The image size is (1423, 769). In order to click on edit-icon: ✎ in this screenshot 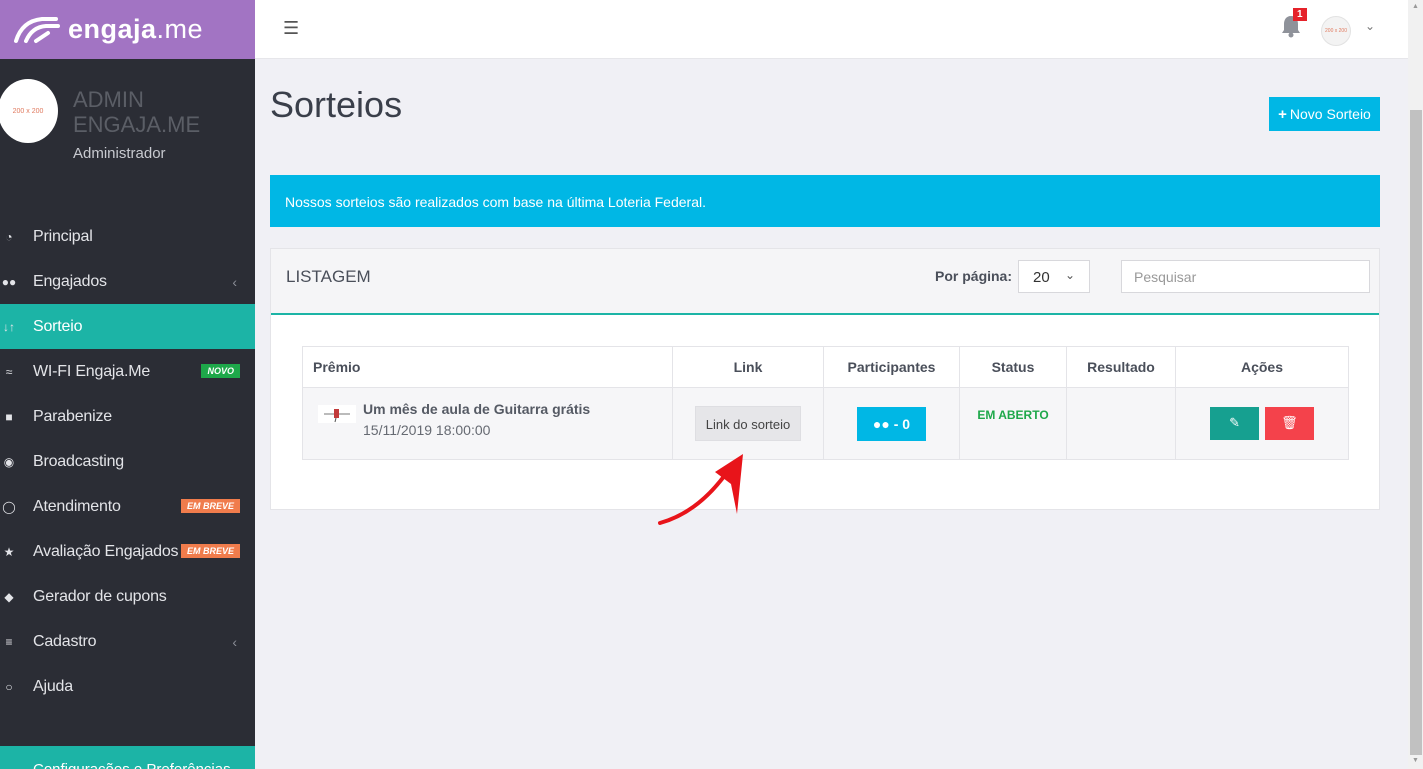, I will do `click(1234, 422)`.